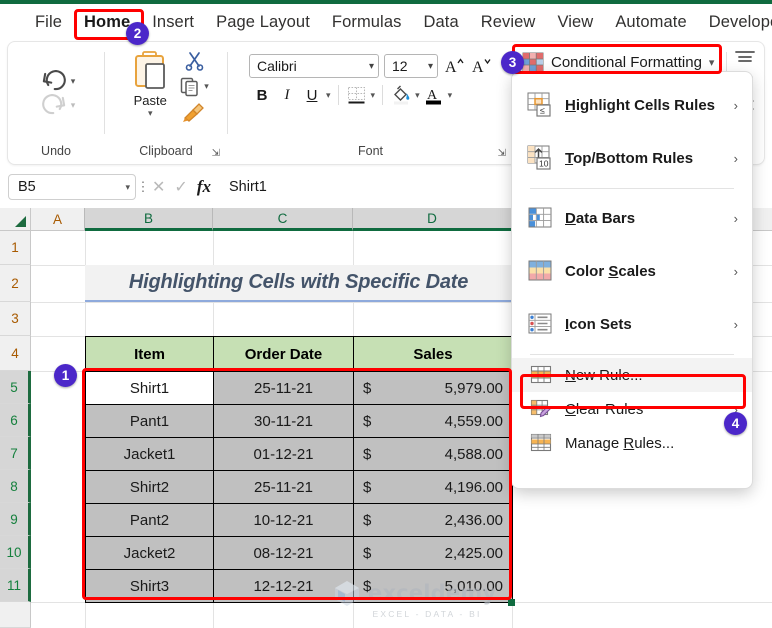 This screenshot has height=628, width=772. I want to click on borders-button, so click(357, 95).